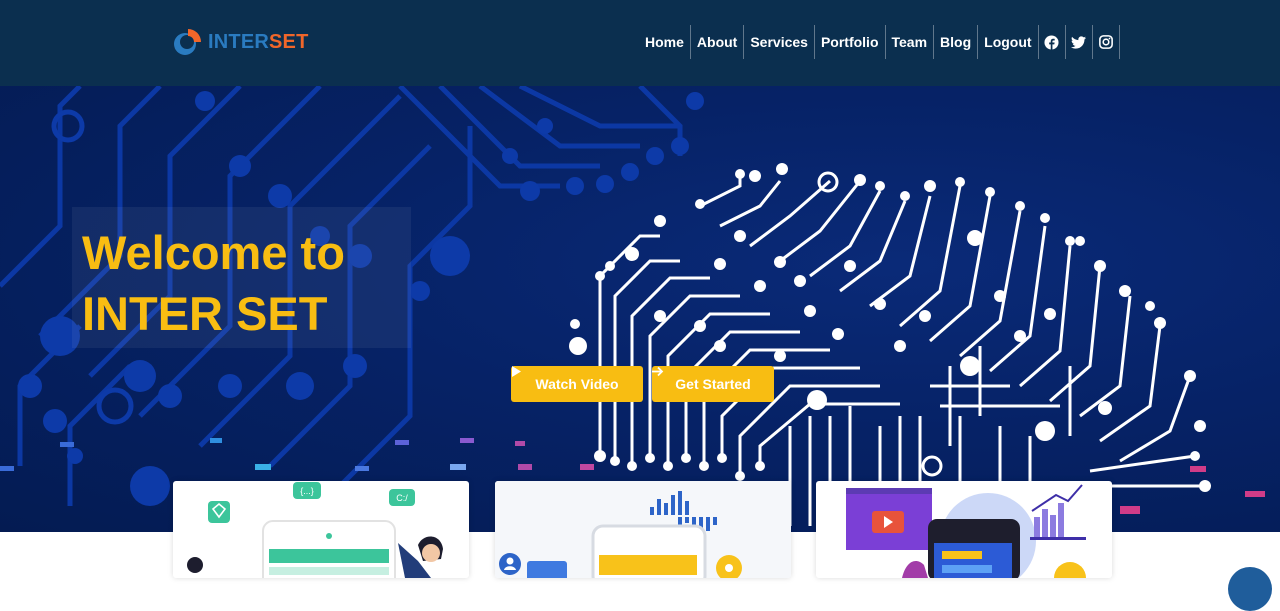 The image size is (1280, 611). I want to click on analytics-illustration, so click(643, 529).